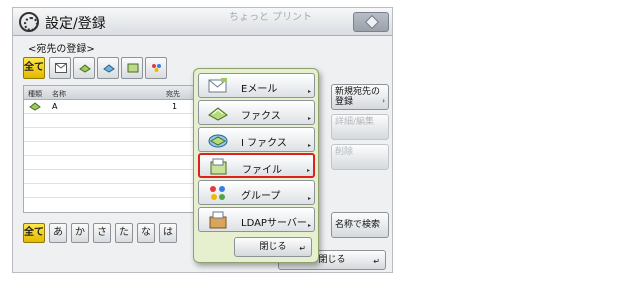  I want to click on filter-all-button: 全て, so click(34, 68).